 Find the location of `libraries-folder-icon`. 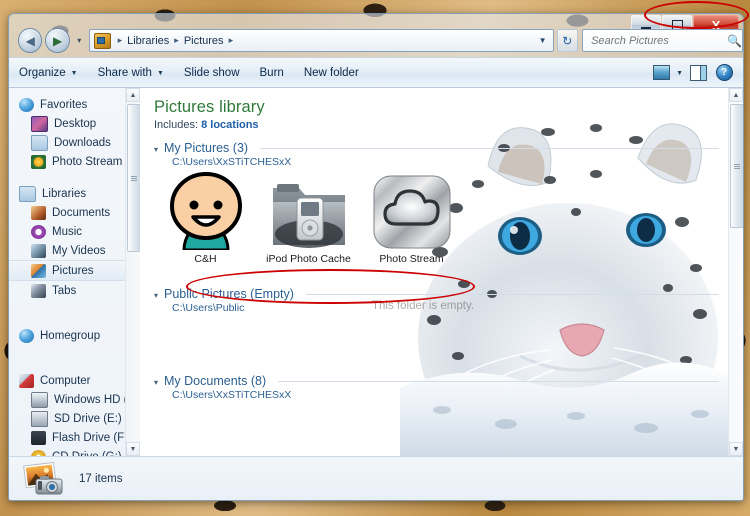

libraries-folder-icon is located at coordinates (27, 193).